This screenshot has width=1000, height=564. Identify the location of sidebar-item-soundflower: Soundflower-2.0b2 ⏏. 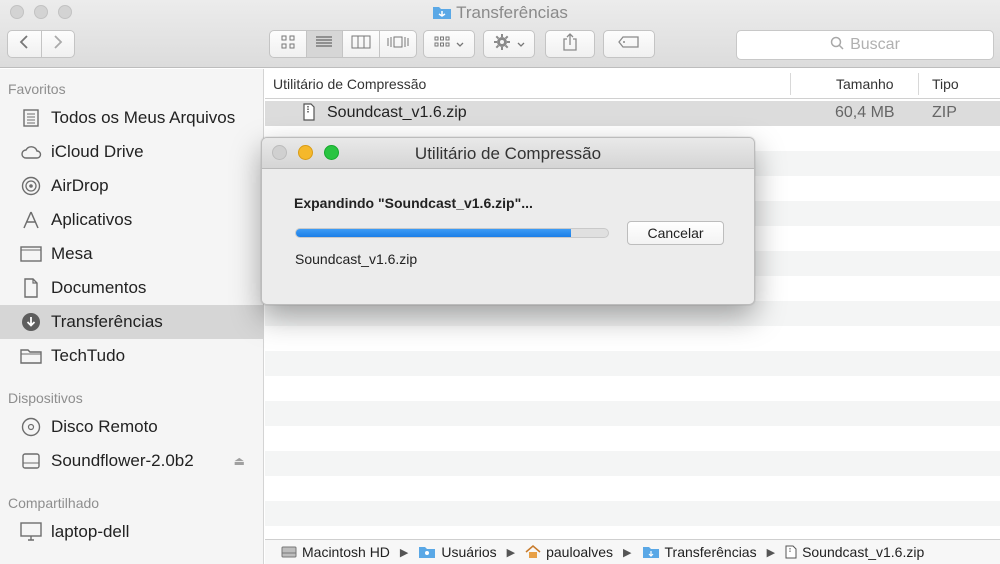
(131, 461).